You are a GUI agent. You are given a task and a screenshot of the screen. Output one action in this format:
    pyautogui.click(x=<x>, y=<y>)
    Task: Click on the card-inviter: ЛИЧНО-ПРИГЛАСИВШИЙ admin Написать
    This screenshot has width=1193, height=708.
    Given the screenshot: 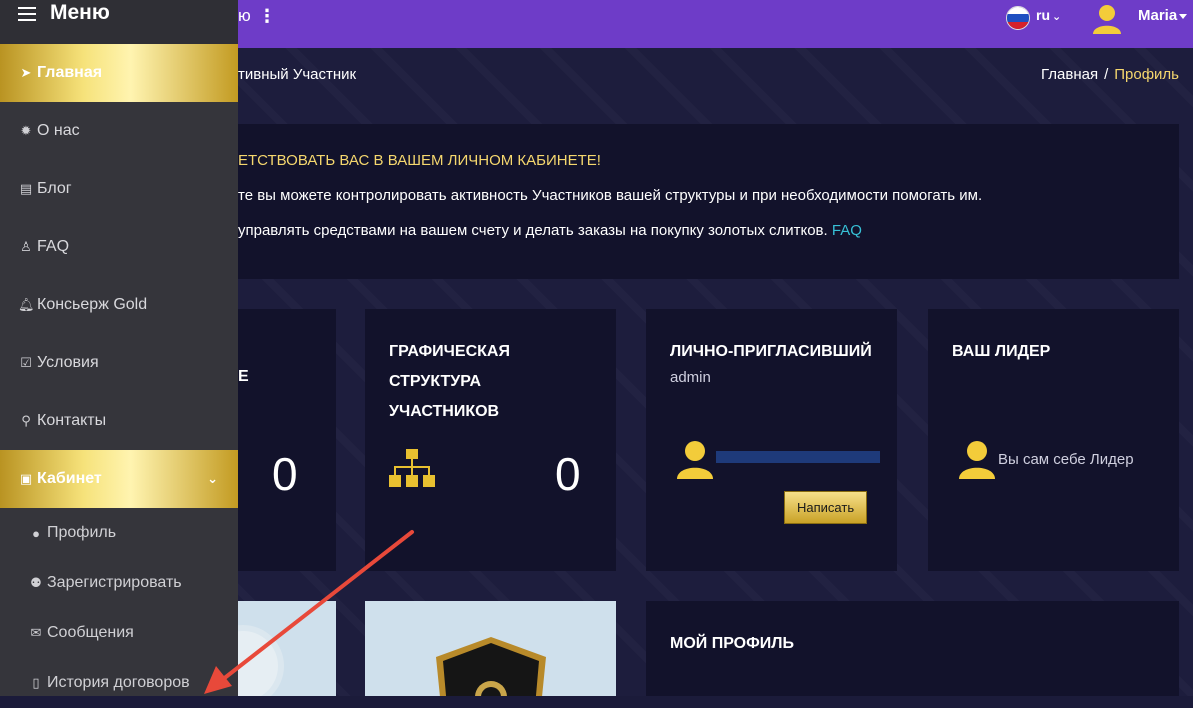 What is the action you would take?
    pyautogui.click(x=771, y=440)
    